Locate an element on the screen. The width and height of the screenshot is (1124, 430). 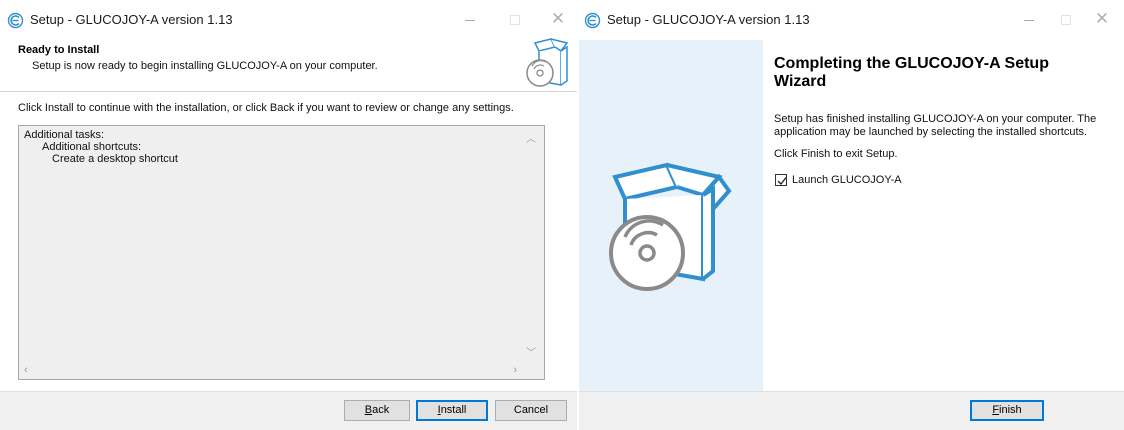
button-footer: Back Install Cancel is located at coordinates (288, 410).